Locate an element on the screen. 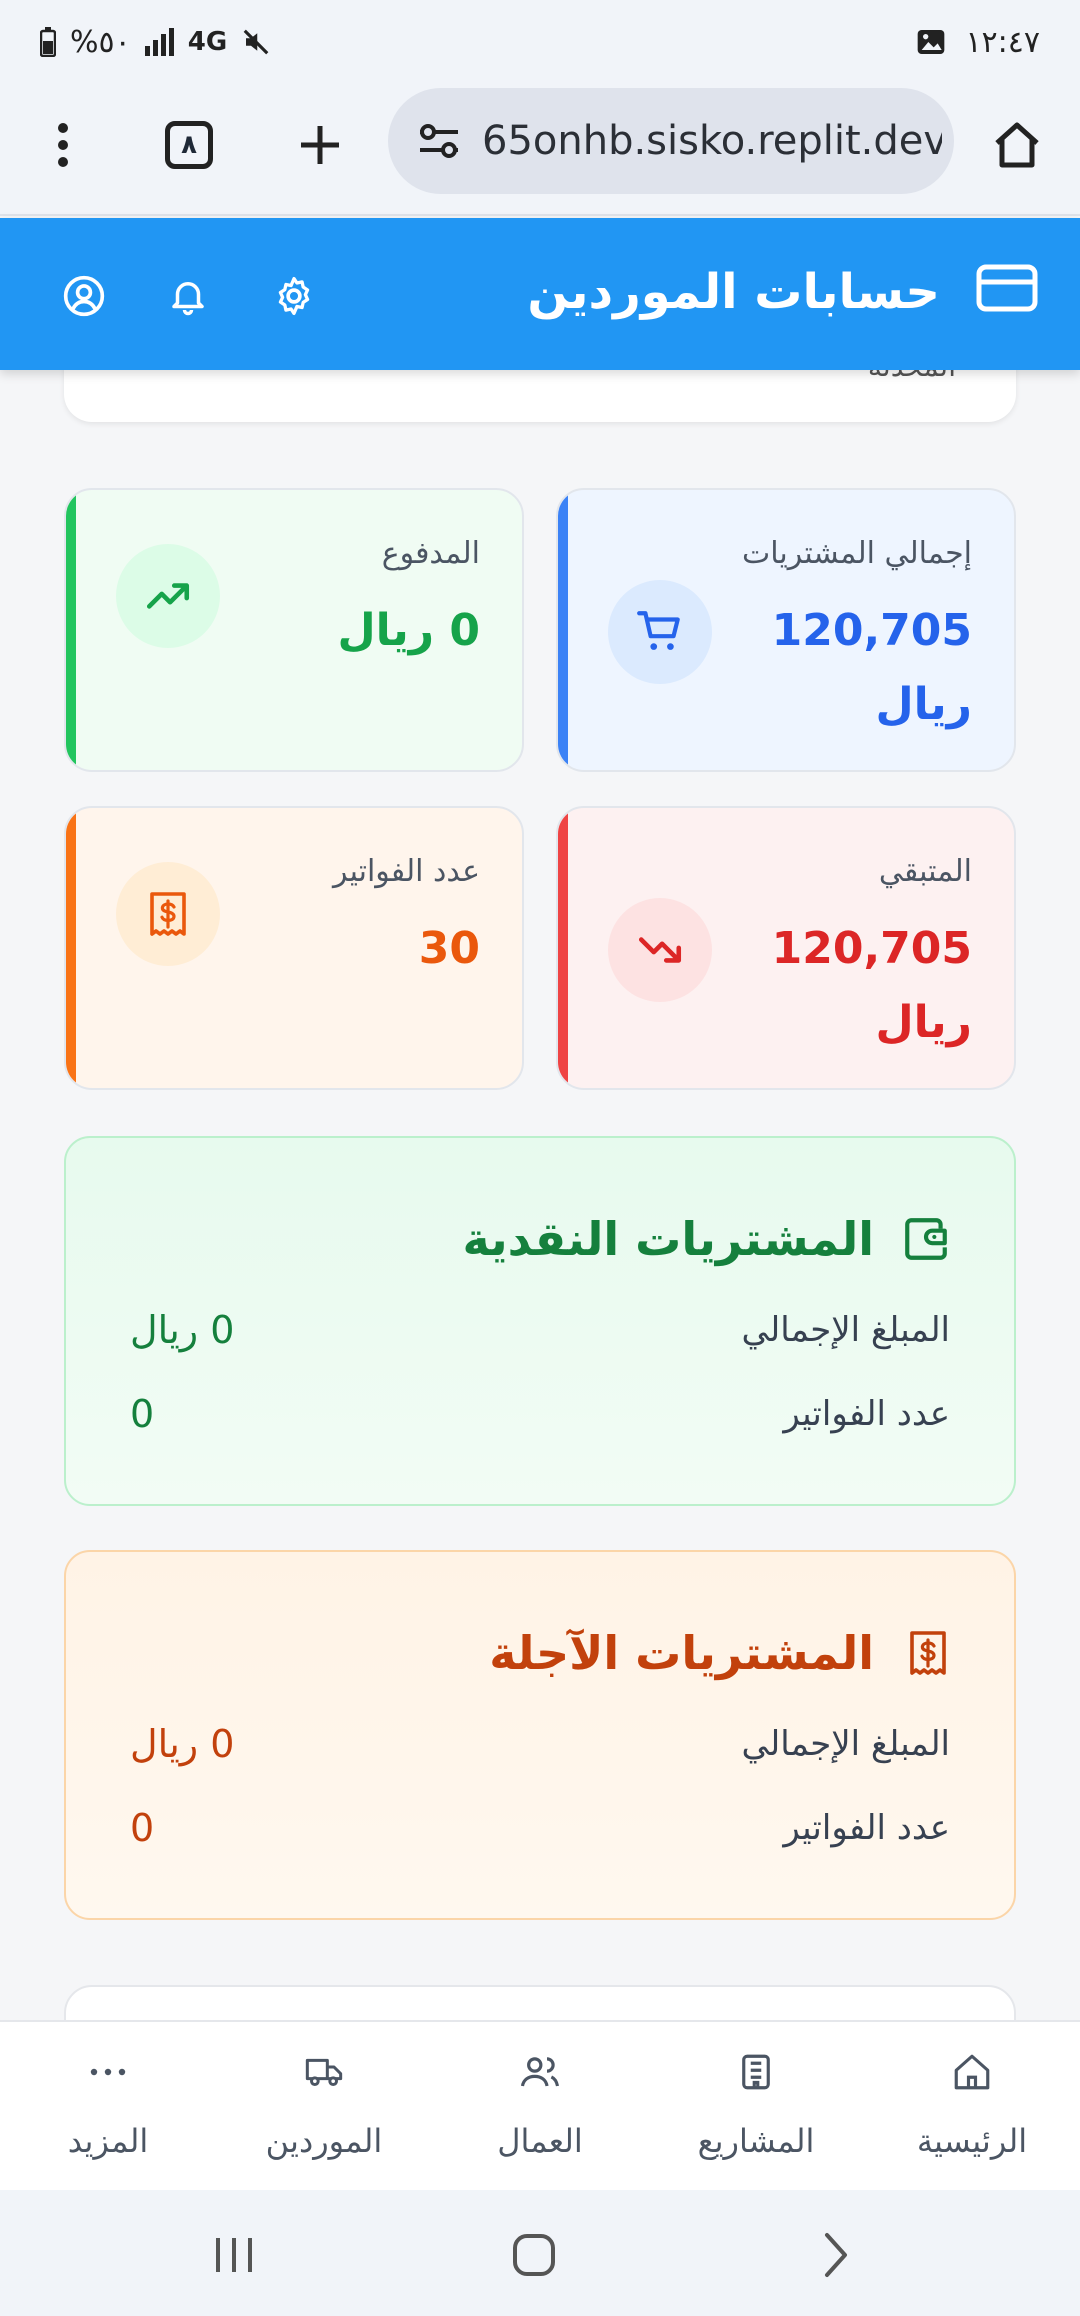 Image resolution: width=1080 pixels, height=2316 pixels. building-icon is located at coordinates (756, 2072).